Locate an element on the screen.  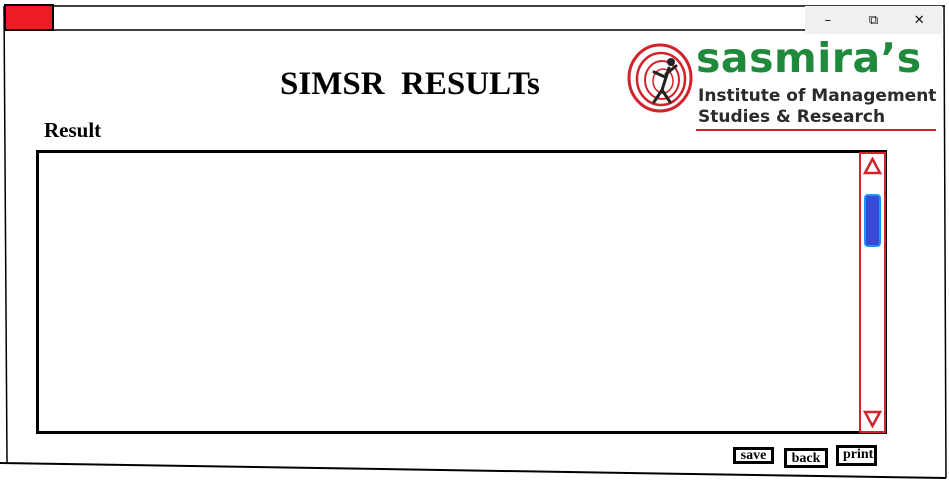
restore-button: ⧉ is located at coordinates (873, 20).